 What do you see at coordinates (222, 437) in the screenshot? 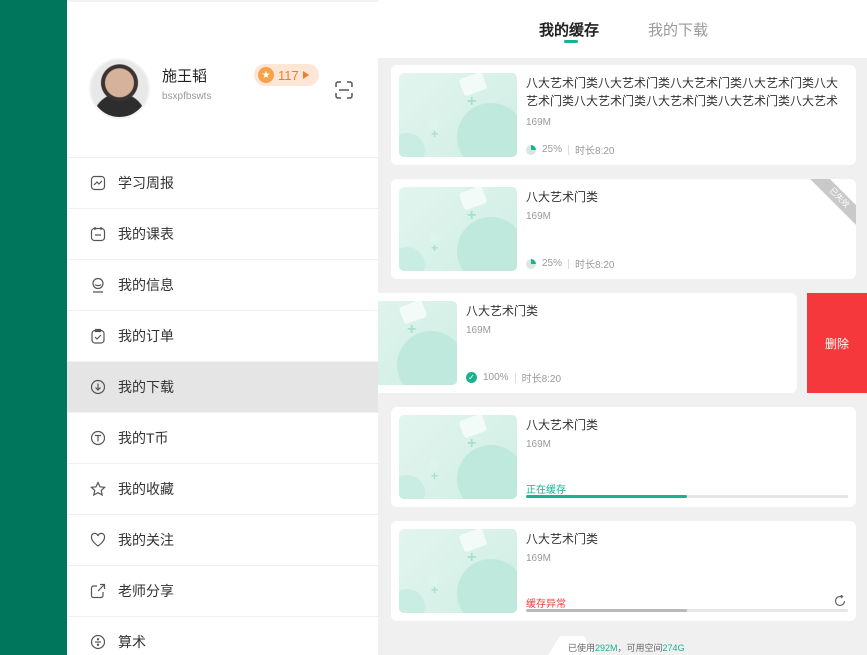
I see `sidebar-item-tcoin: 我的T币` at bounding box center [222, 437].